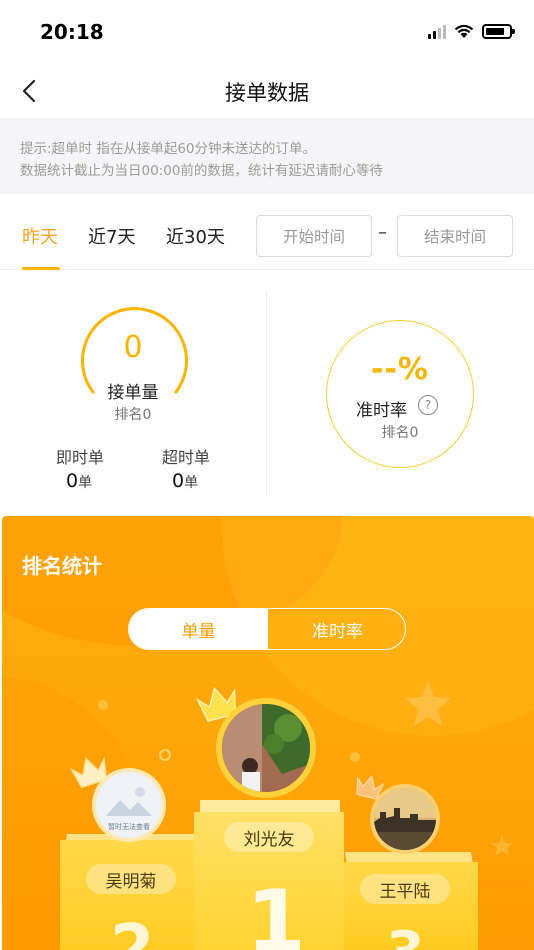 This screenshot has width=534, height=950. Describe the element at coordinates (428, 405) in the screenshot. I see `help-question-icon: ?` at that location.